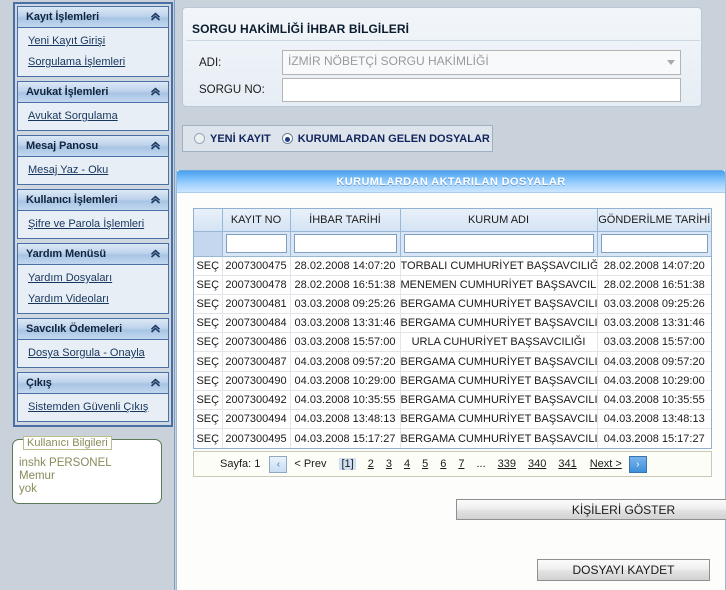  I want to click on filter-input-ihbar-tarihi, so click(345, 243).